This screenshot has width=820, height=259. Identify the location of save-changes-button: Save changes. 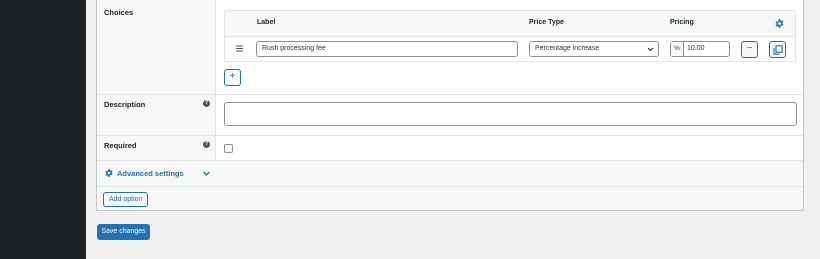
(123, 232).